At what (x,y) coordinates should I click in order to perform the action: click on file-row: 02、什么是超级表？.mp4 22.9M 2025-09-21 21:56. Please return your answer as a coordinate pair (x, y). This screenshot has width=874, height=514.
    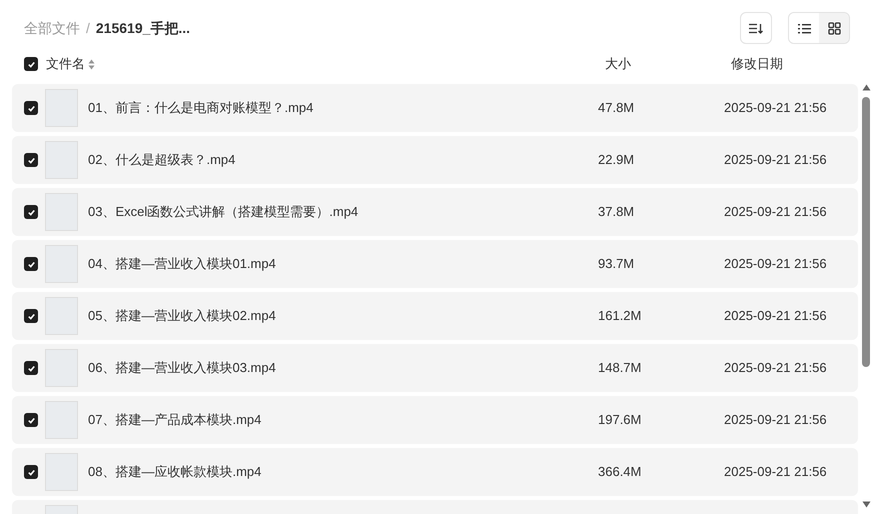
    Looking at the image, I should click on (435, 160).